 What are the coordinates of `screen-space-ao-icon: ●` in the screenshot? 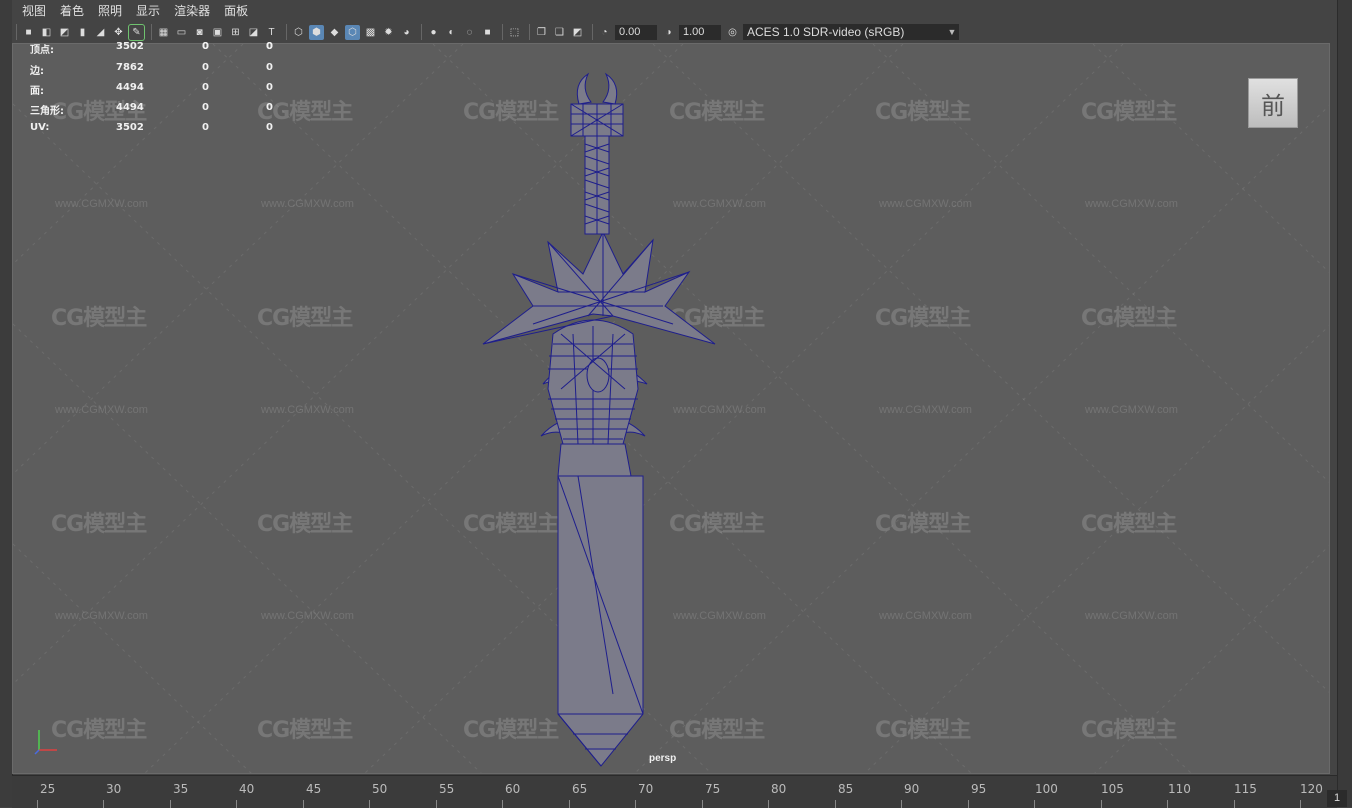 It's located at (433, 32).